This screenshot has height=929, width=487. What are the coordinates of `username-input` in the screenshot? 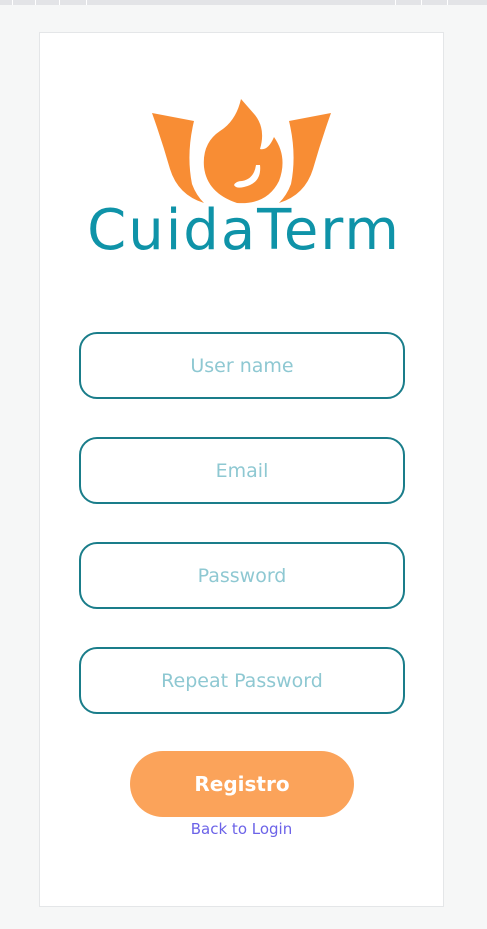 It's located at (242, 365).